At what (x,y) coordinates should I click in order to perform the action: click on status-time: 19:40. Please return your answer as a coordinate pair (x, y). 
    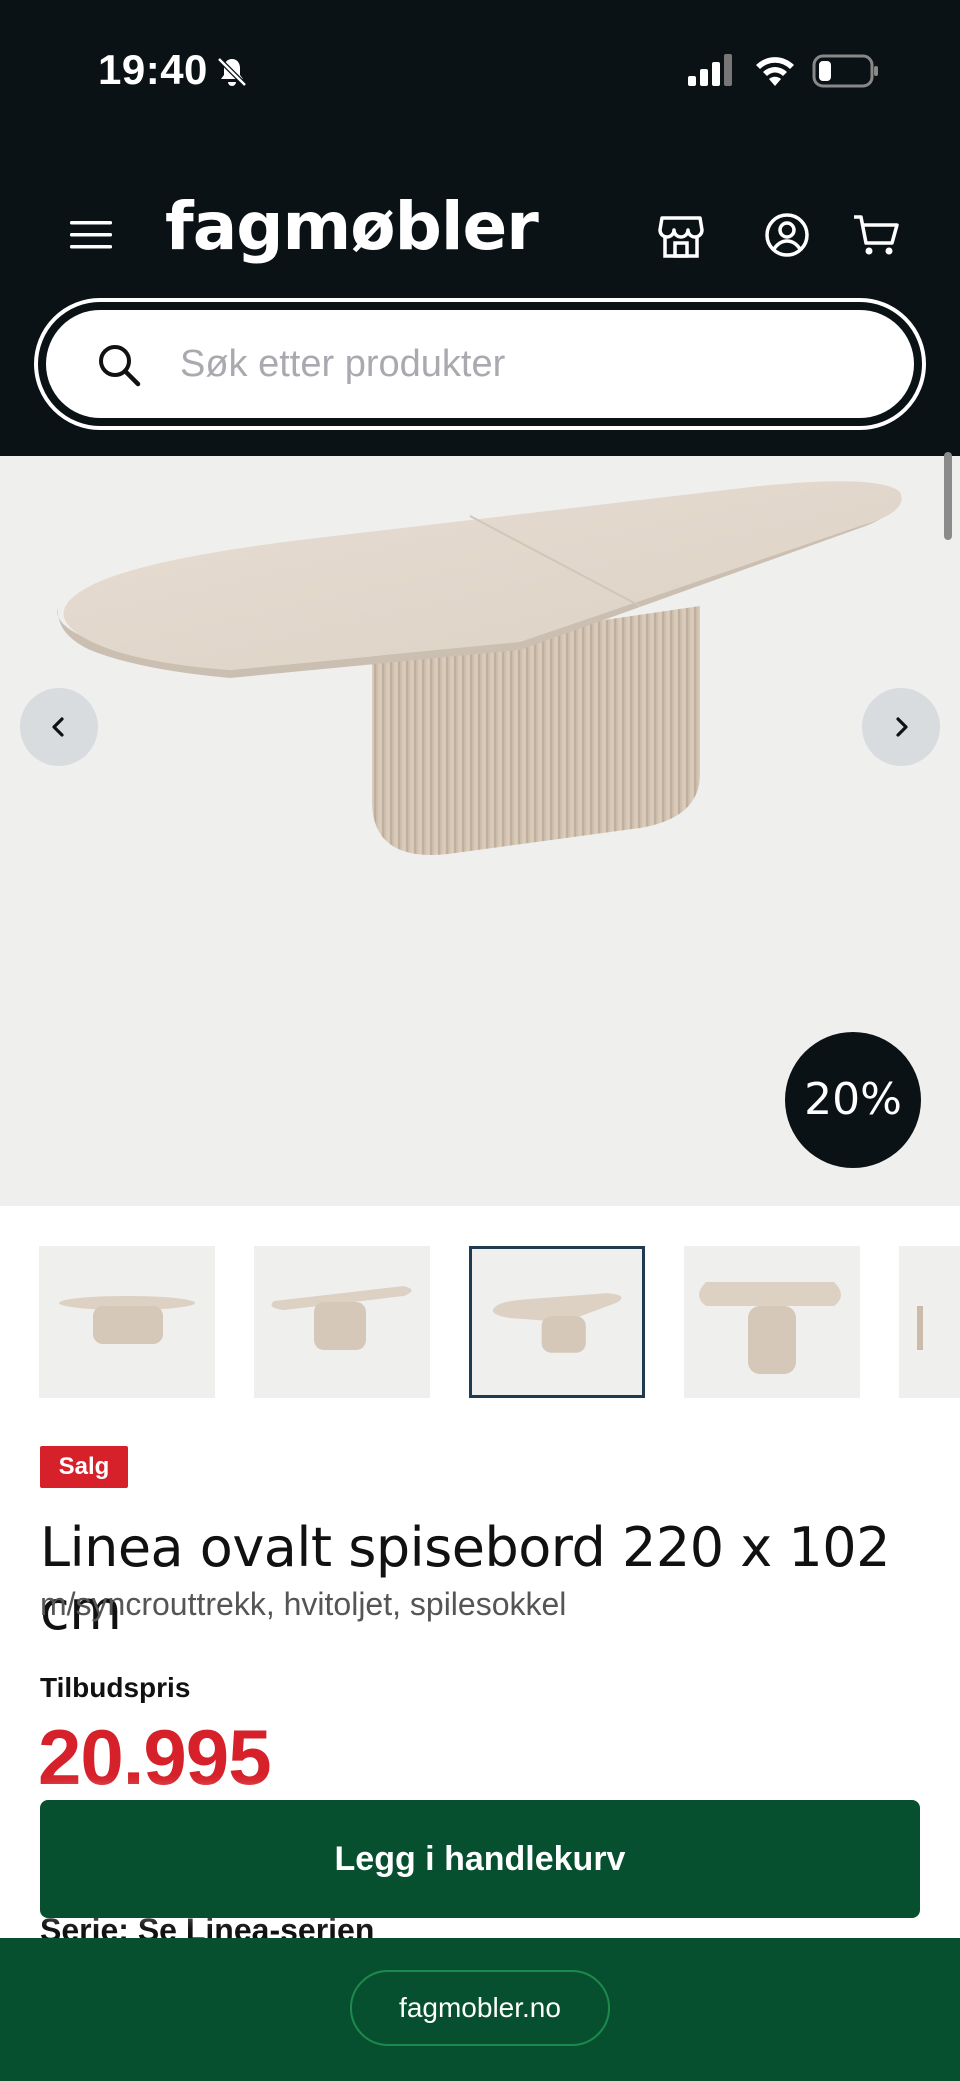
    Looking at the image, I should click on (153, 69).